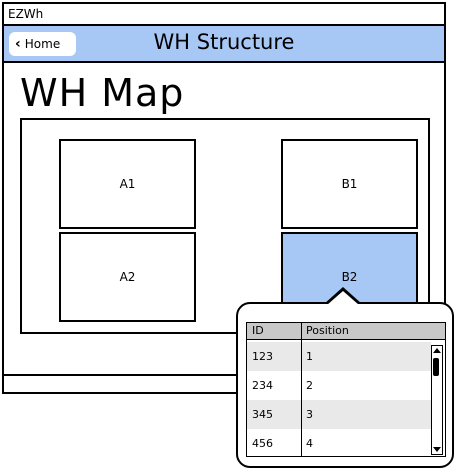  I want to click on cell-position: 3, so click(309, 414).